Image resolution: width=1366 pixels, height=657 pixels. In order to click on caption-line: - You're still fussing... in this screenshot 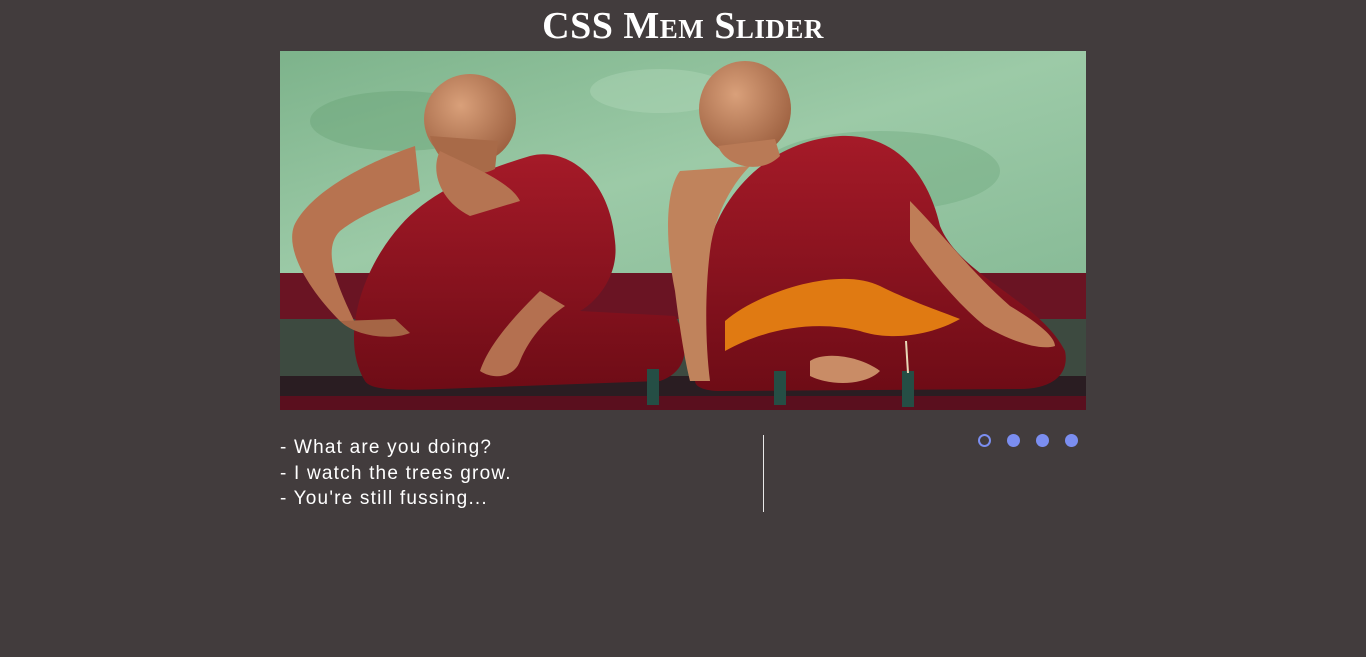, I will do `click(384, 498)`.